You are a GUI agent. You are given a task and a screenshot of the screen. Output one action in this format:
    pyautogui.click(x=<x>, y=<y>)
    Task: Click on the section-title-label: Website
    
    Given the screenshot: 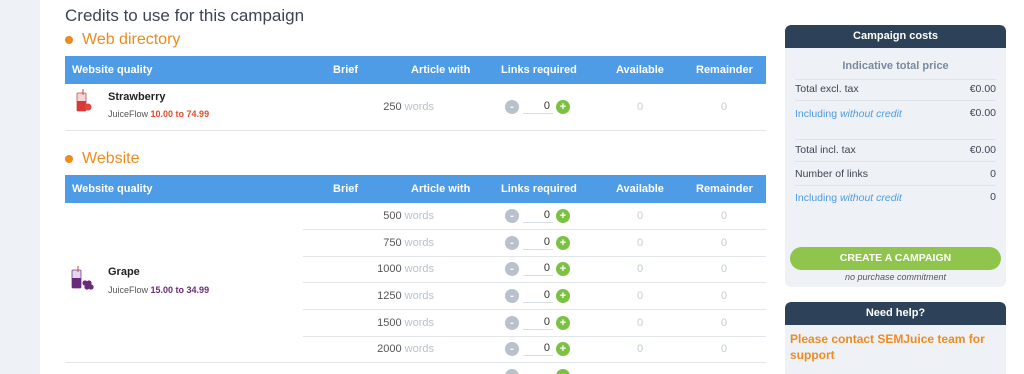 What is the action you would take?
    pyautogui.click(x=111, y=158)
    